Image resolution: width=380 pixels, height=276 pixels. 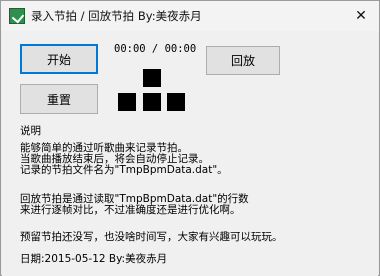 What do you see at coordinates (152, 102) in the screenshot?
I see `beat-block-down` at bounding box center [152, 102].